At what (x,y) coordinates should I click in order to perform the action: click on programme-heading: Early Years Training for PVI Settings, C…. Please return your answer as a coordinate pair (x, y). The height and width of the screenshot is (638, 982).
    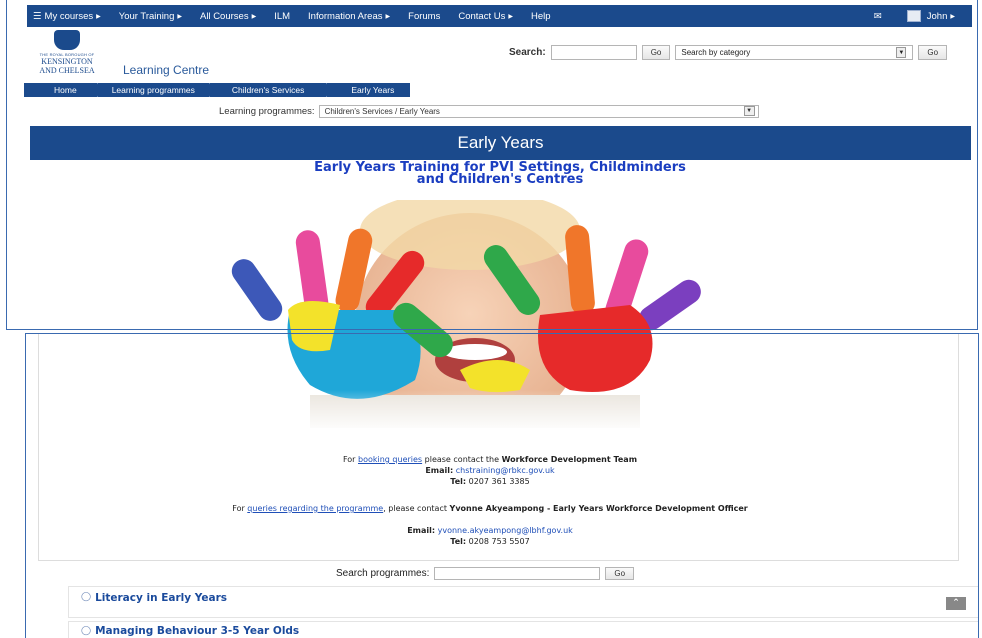
    Looking at the image, I should click on (500, 173).